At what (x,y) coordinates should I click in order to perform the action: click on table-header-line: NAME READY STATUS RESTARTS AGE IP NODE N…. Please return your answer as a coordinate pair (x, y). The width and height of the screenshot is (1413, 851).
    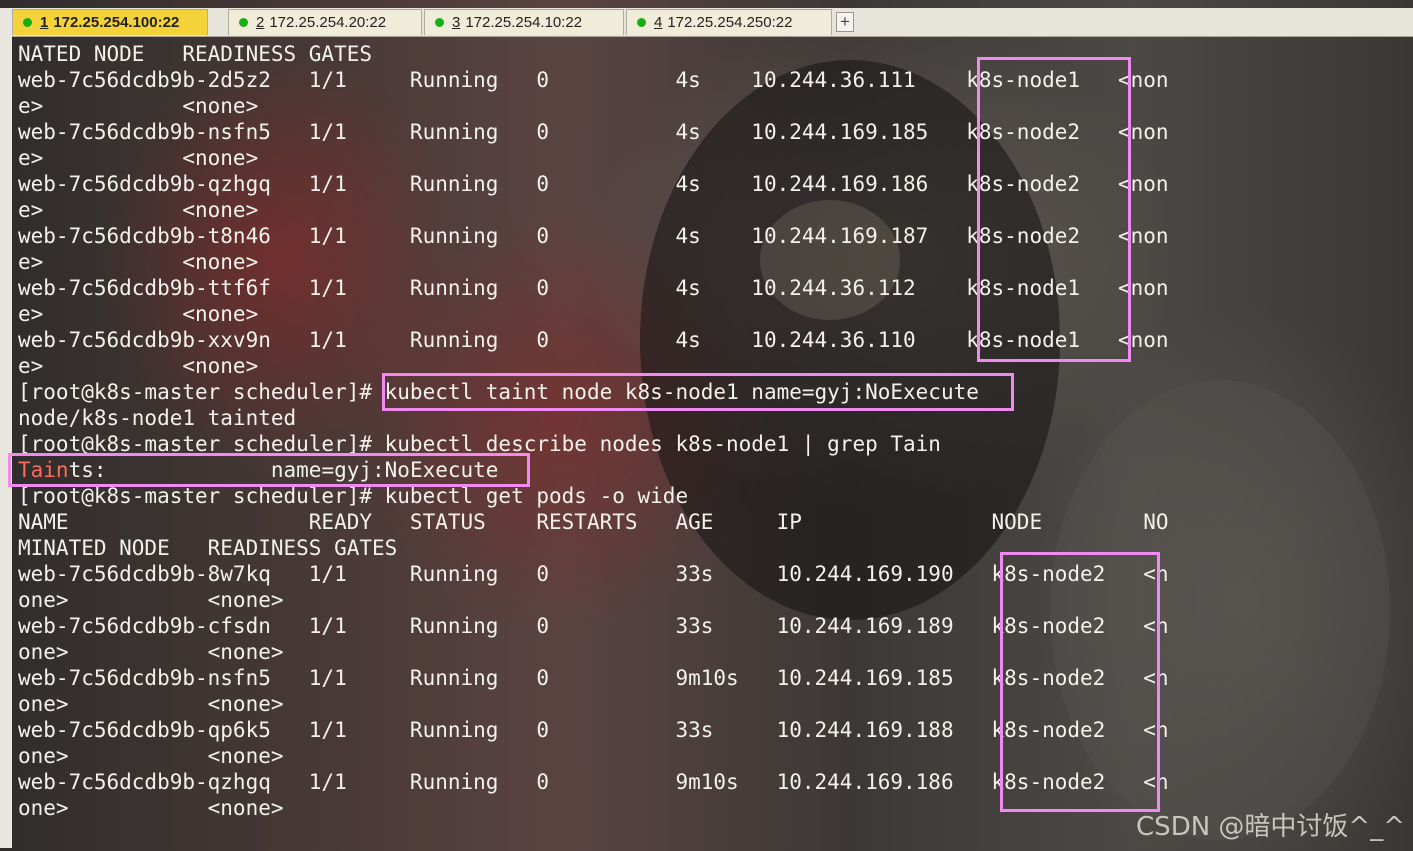
    Looking at the image, I should click on (593, 522).